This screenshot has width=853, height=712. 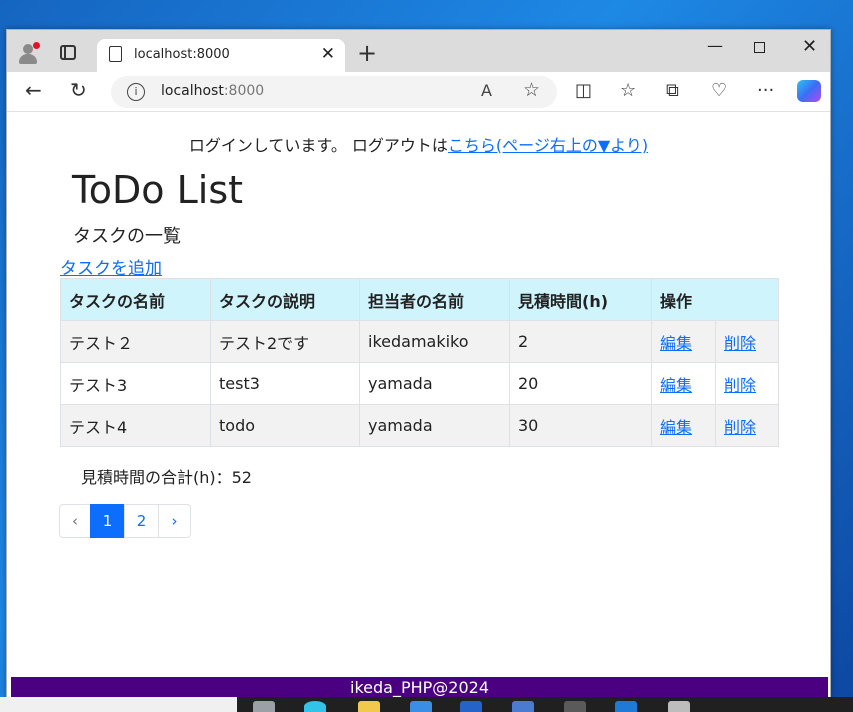 I want to click on address-bar: i localhost:8000 A ☆, so click(x=334, y=92).